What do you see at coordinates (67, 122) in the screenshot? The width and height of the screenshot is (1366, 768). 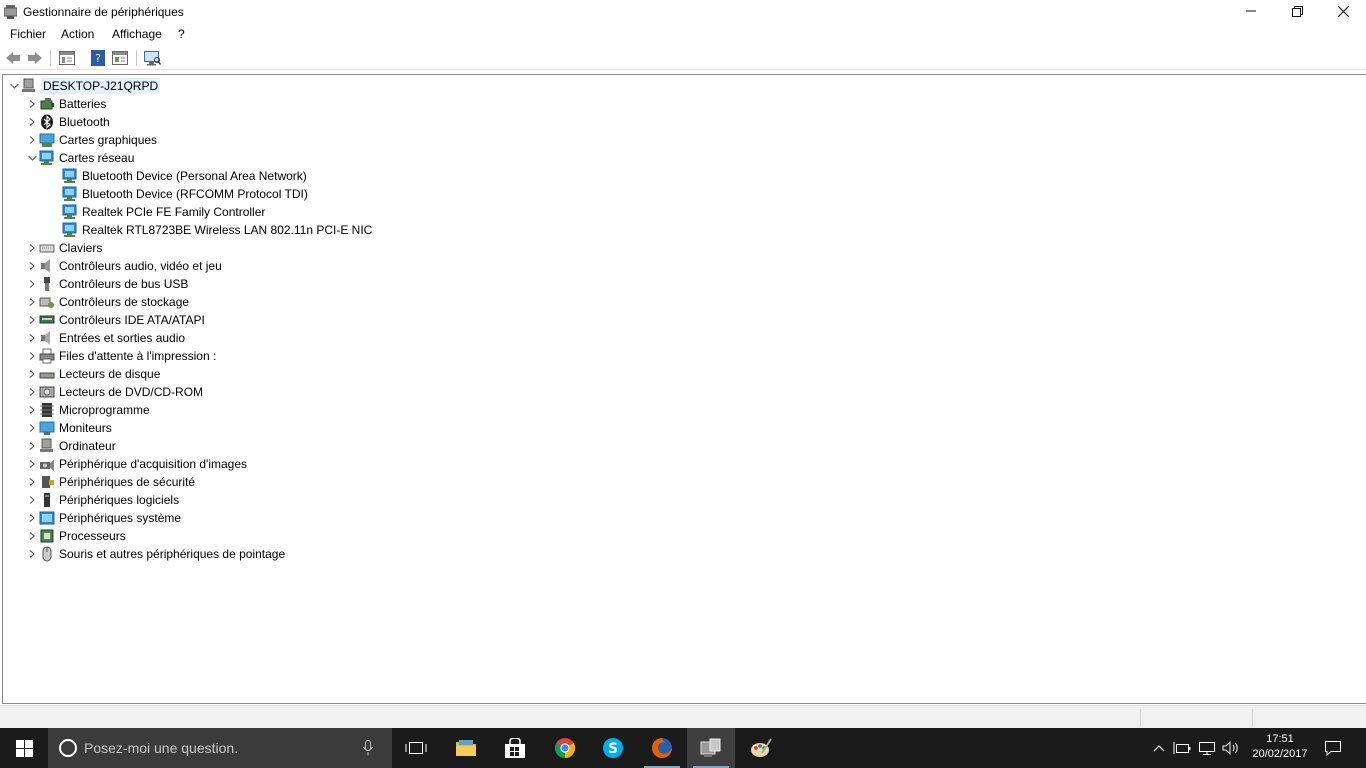 I see `tree-category: Bluetooth` at bounding box center [67, 122].